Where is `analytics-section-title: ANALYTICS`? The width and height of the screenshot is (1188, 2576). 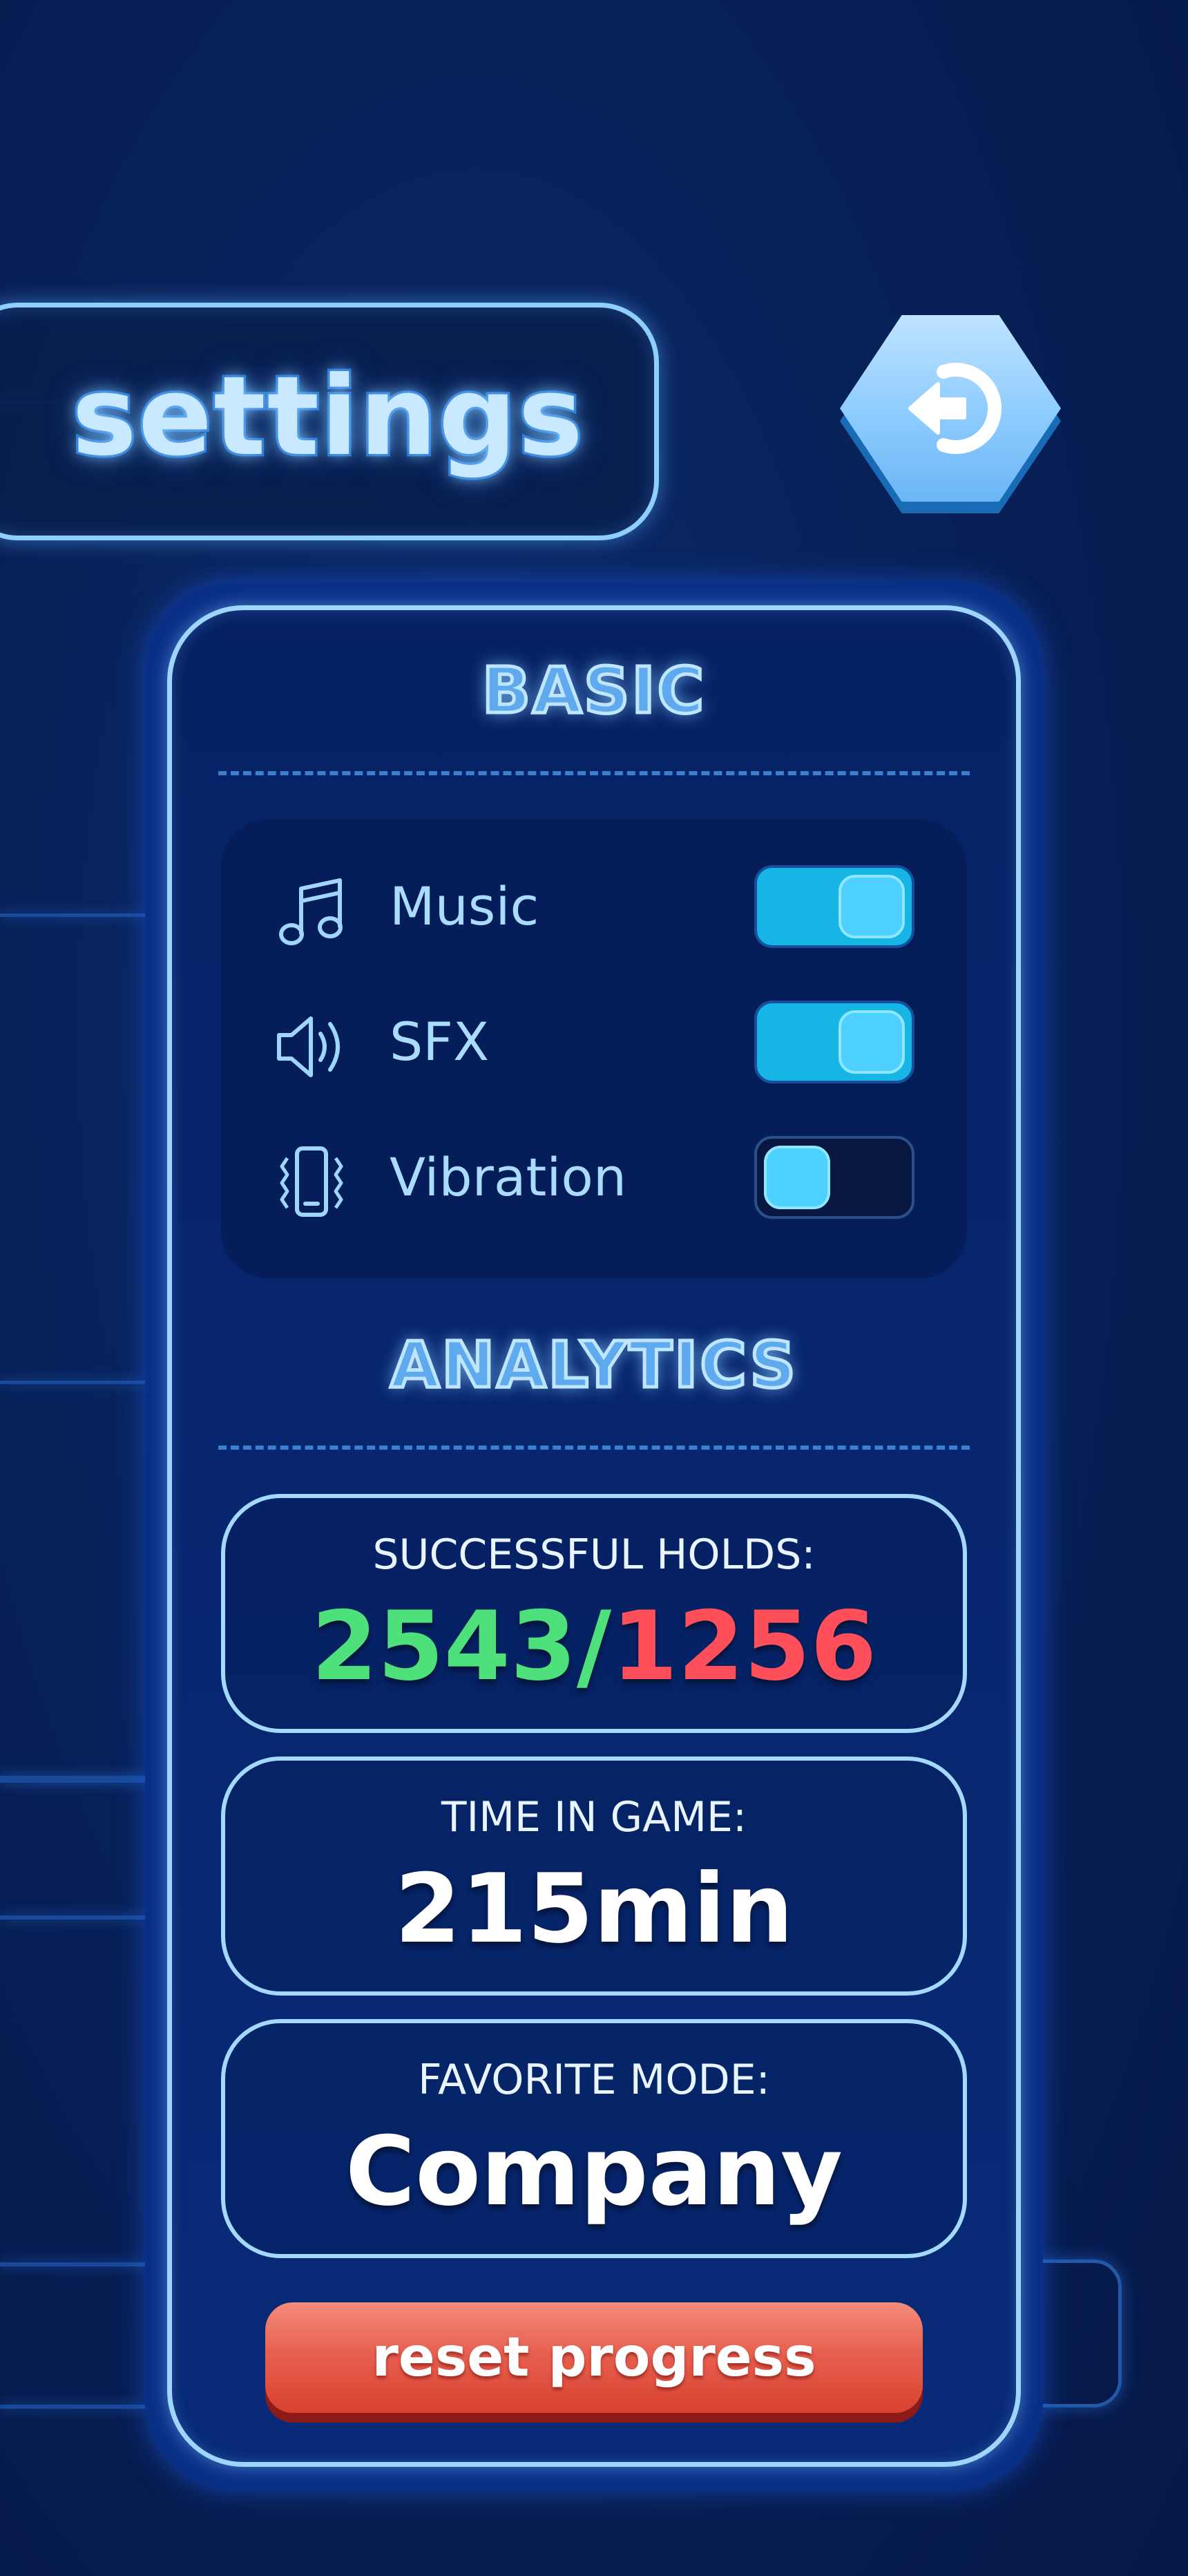 analytics-section-title: ANALYTICS is located at coordinates (593, 1365).